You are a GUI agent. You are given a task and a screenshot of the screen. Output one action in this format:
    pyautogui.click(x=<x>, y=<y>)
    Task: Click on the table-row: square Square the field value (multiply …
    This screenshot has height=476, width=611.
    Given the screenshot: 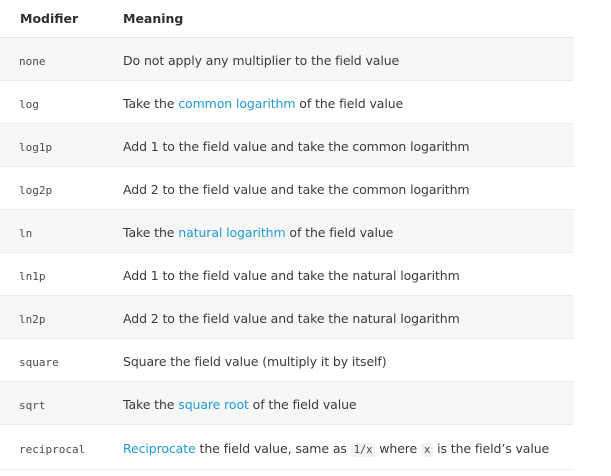 What is the action you would take?
    pyautogui.click(x=287, y=360)
    